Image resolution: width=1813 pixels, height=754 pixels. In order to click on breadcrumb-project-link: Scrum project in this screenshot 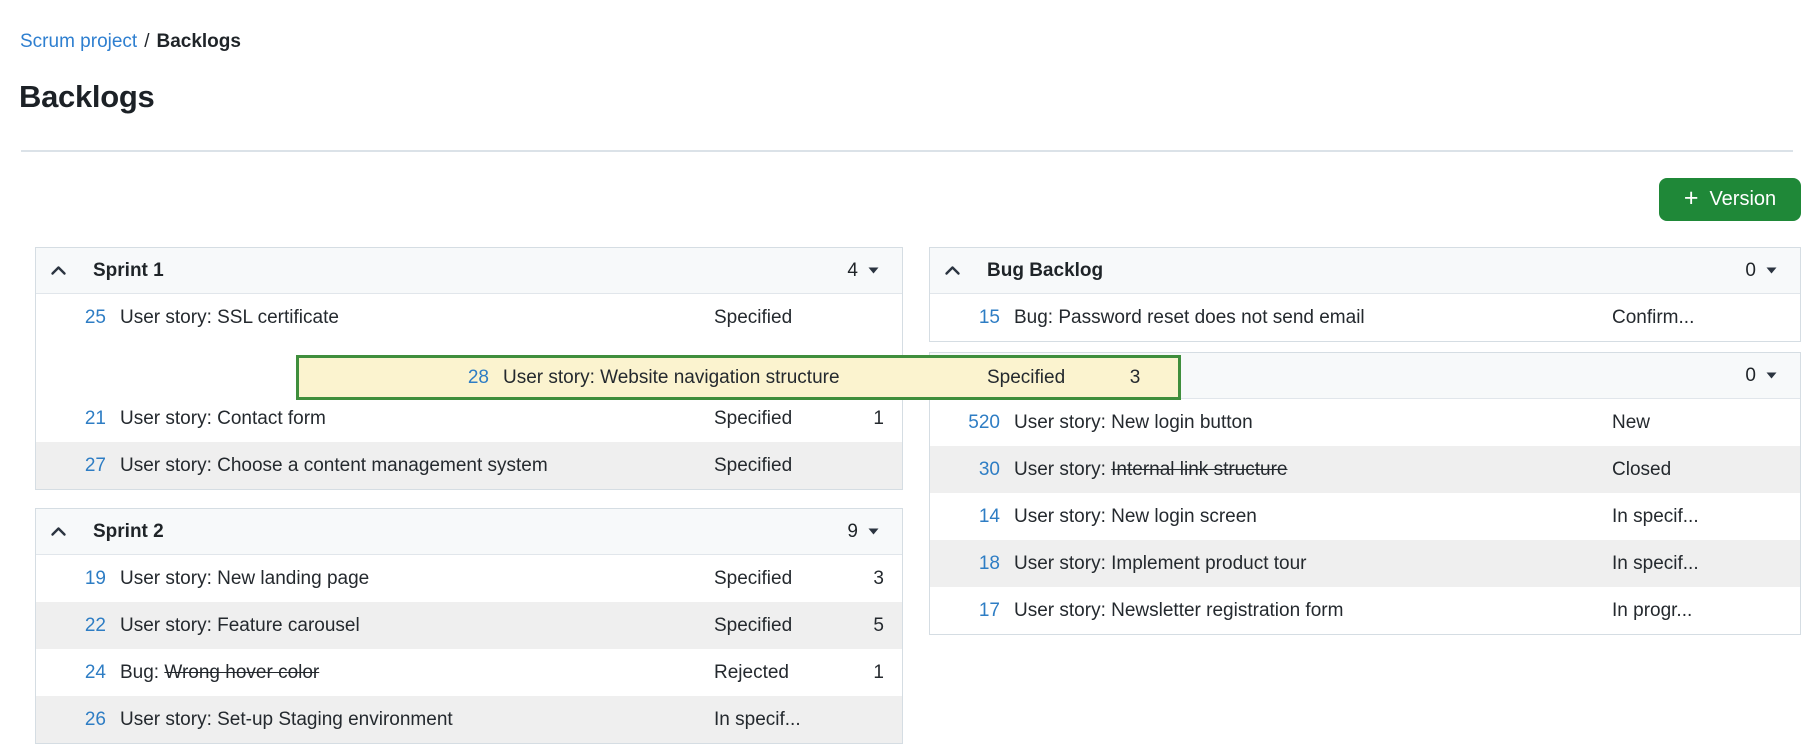, I will do `click(78, 42)`.